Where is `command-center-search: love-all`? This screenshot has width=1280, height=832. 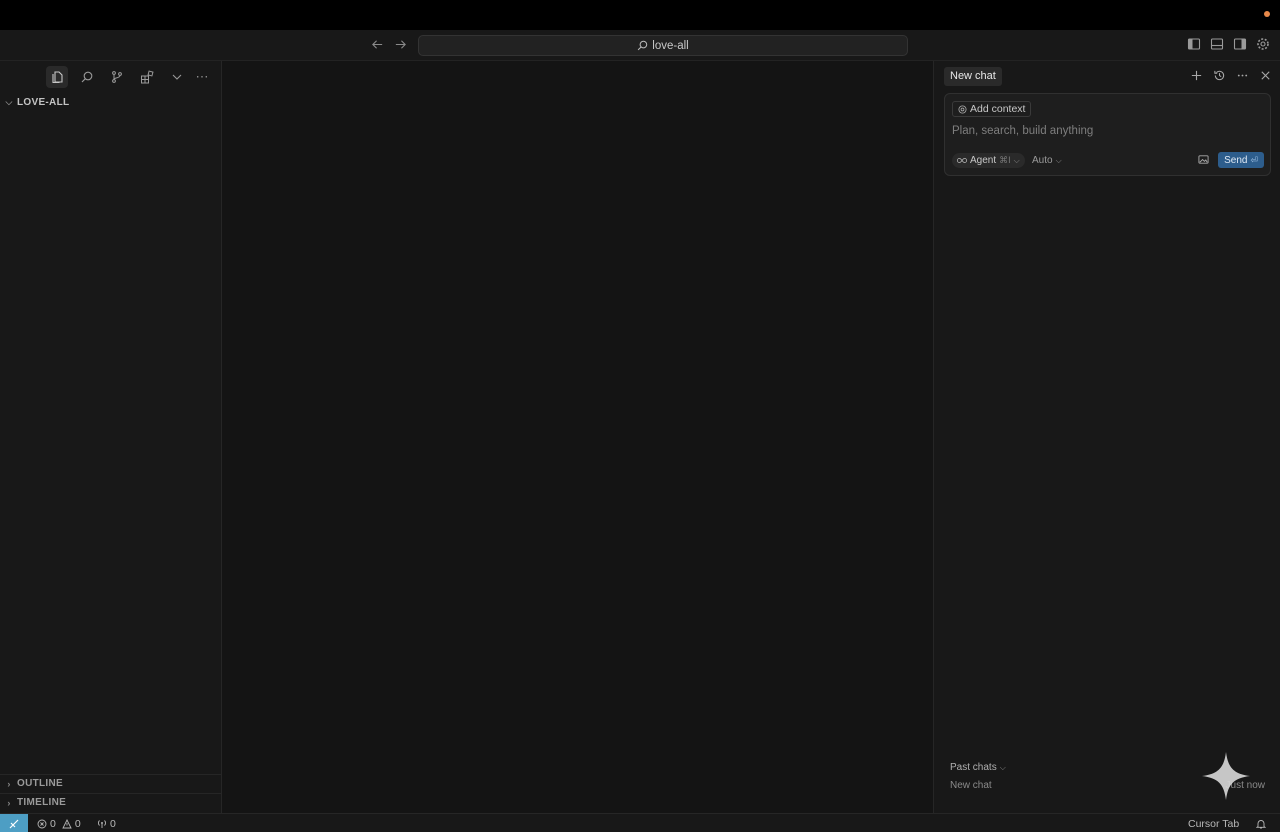
command-center-search: love-all is located at coordinates (663, 45).